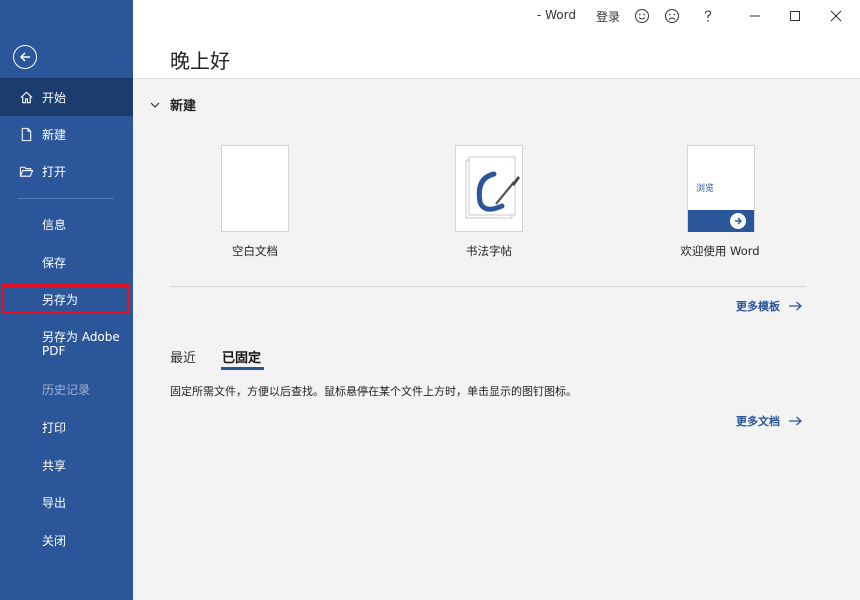 The height and width of the screenshot is (600, 860). Describe the element at coordinates (26, 97) in the screenshot. I see `home-icon` at that location.